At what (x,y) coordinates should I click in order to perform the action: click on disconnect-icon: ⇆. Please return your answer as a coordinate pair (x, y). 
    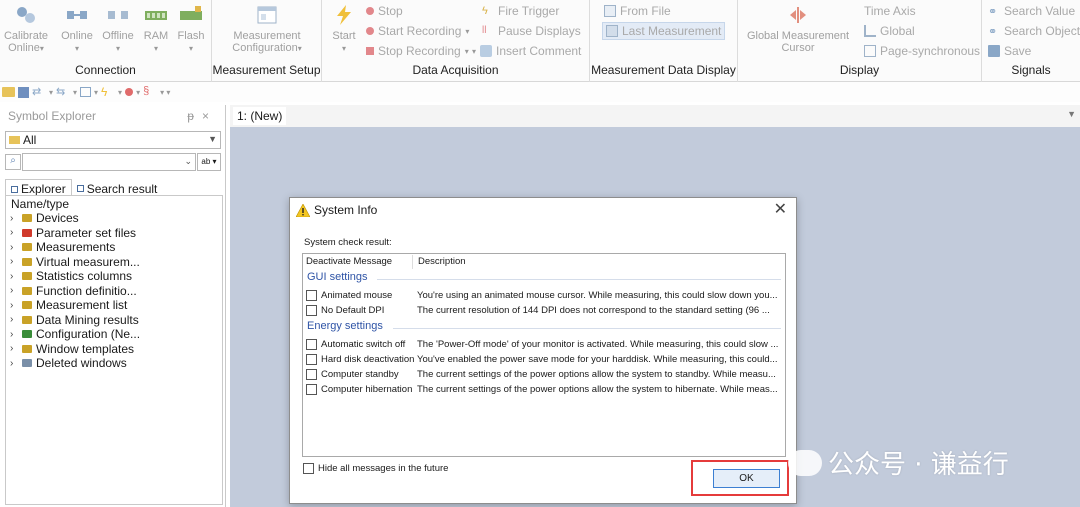
    Looking at the image, I should click on (63, 92).